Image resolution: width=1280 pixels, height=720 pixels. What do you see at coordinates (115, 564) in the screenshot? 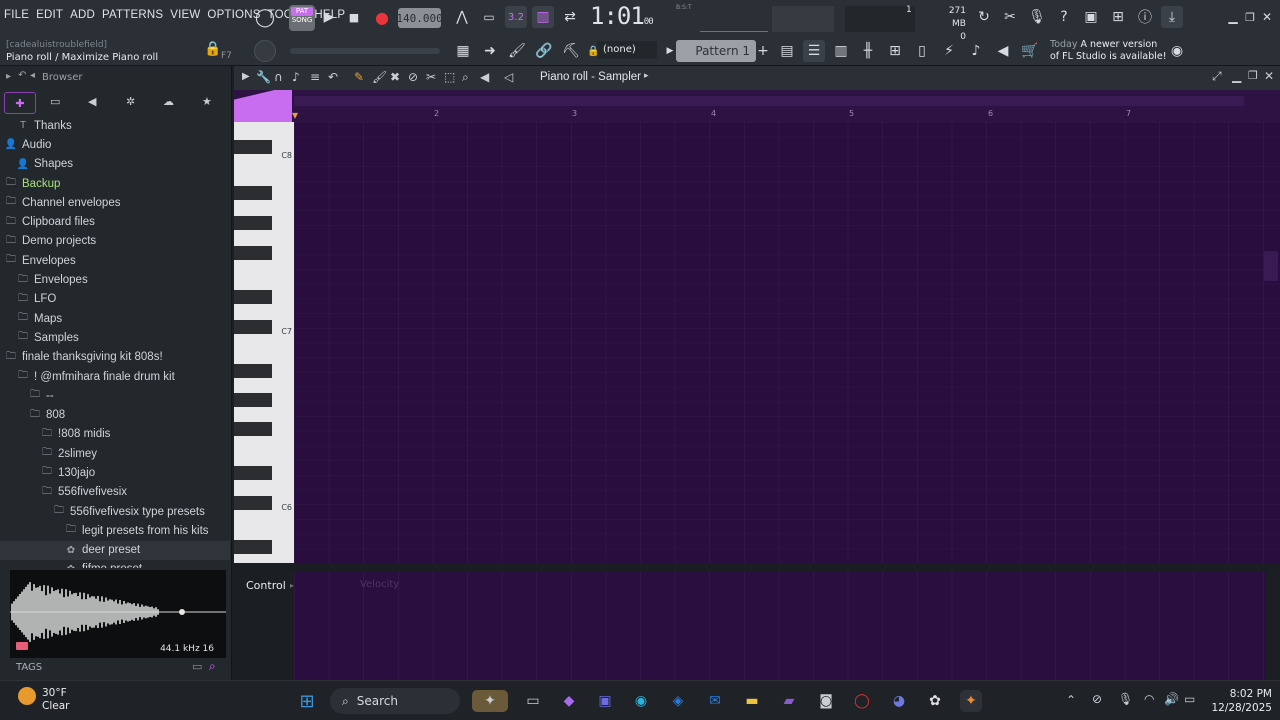
I see `browser-item: ✿ fifme preset` at bounding box center [115, 564].